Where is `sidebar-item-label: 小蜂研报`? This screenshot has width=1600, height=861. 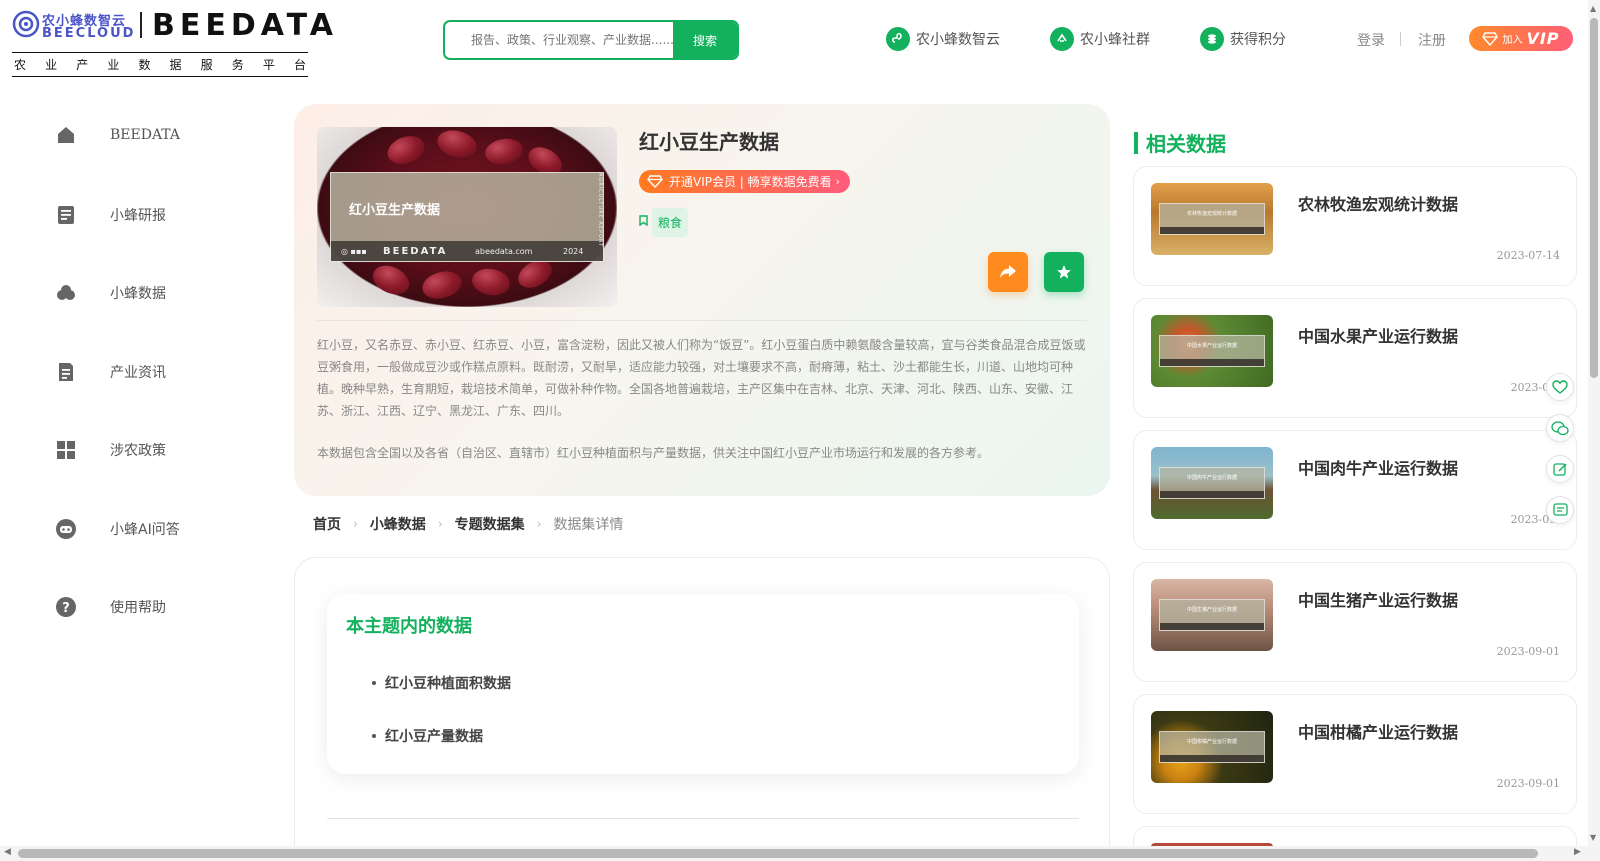 sidebar-item-label: 小蜂研报 is located at coordinates (138, 216).